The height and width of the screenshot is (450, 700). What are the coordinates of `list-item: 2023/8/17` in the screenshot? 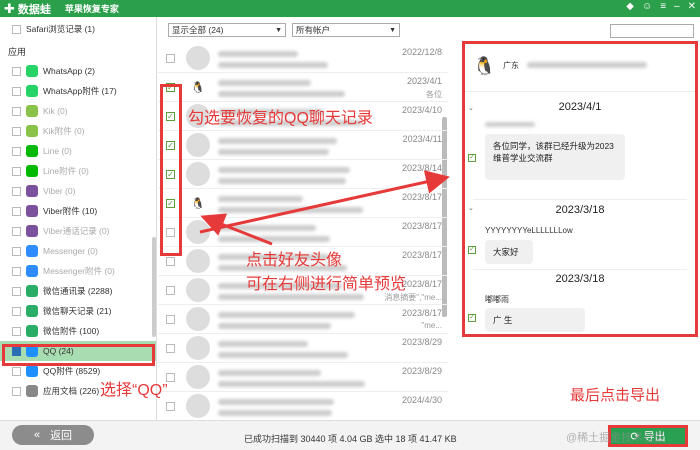 It's located at (303, 232).